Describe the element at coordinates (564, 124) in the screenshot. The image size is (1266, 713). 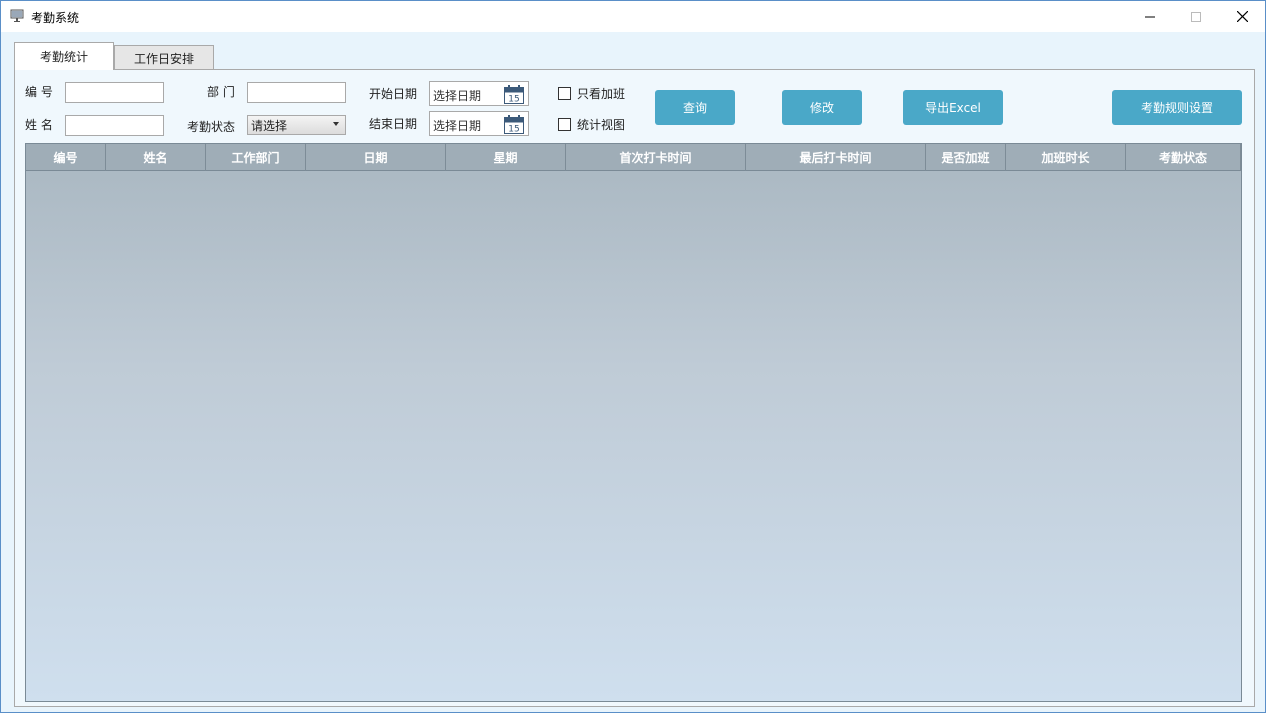
I see `stats-view-checkbox` at that location.